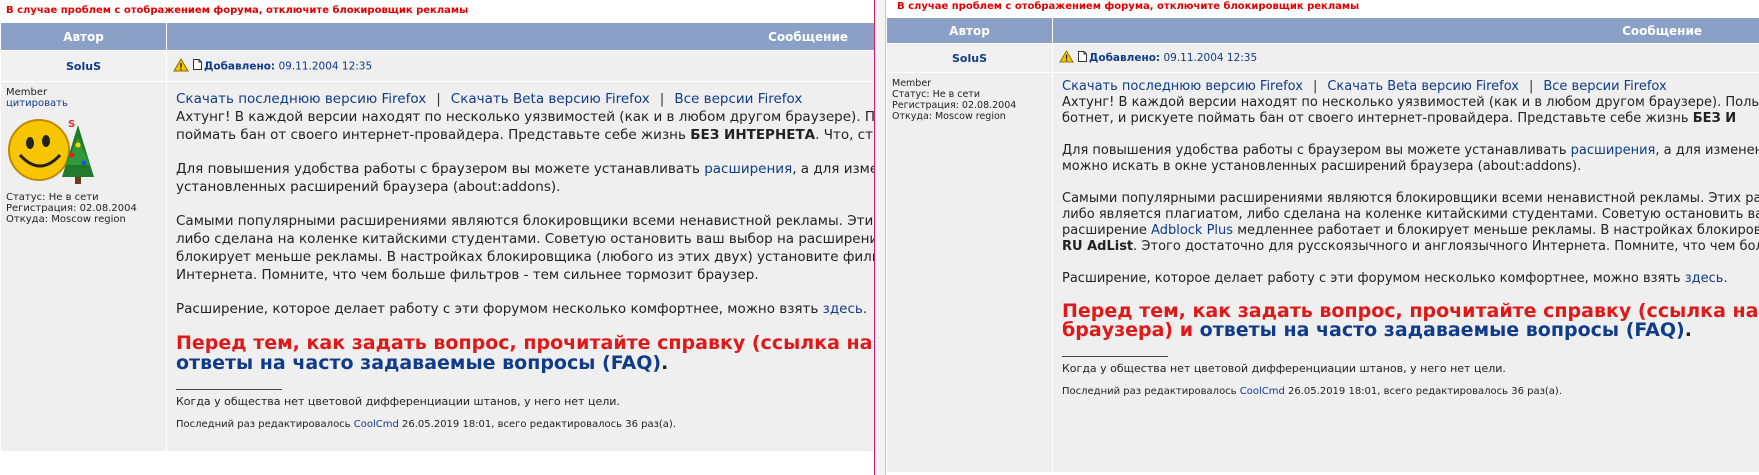 The image size is (1759, 475). I want to click on pane-divider, so click(880, 237).